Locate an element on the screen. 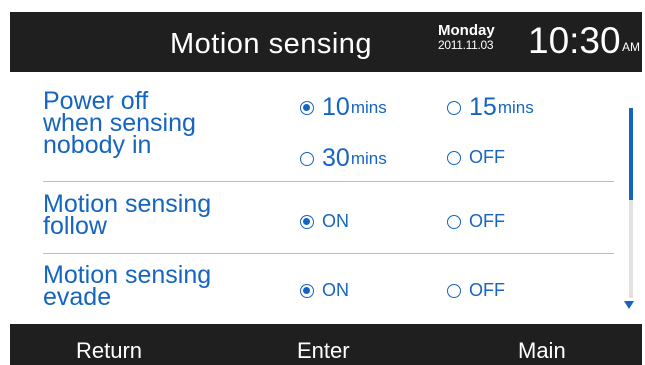 The width and height of the screenshot is (645, 365). scrollbar is located at coordinates (631, 203).